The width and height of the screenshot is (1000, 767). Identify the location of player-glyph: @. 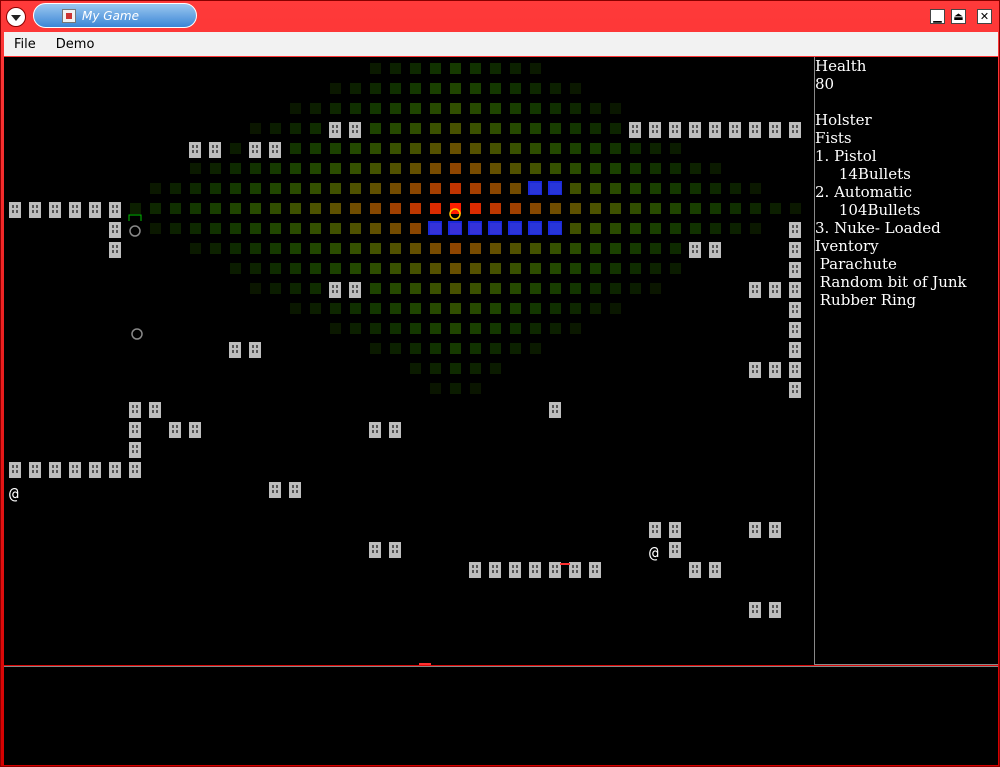
(14, 493).